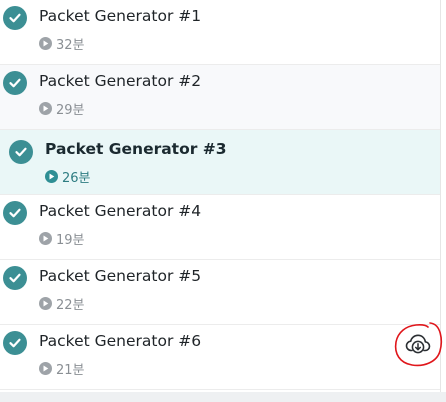  I want to click on duration-text: 22분, so click(70, 305).